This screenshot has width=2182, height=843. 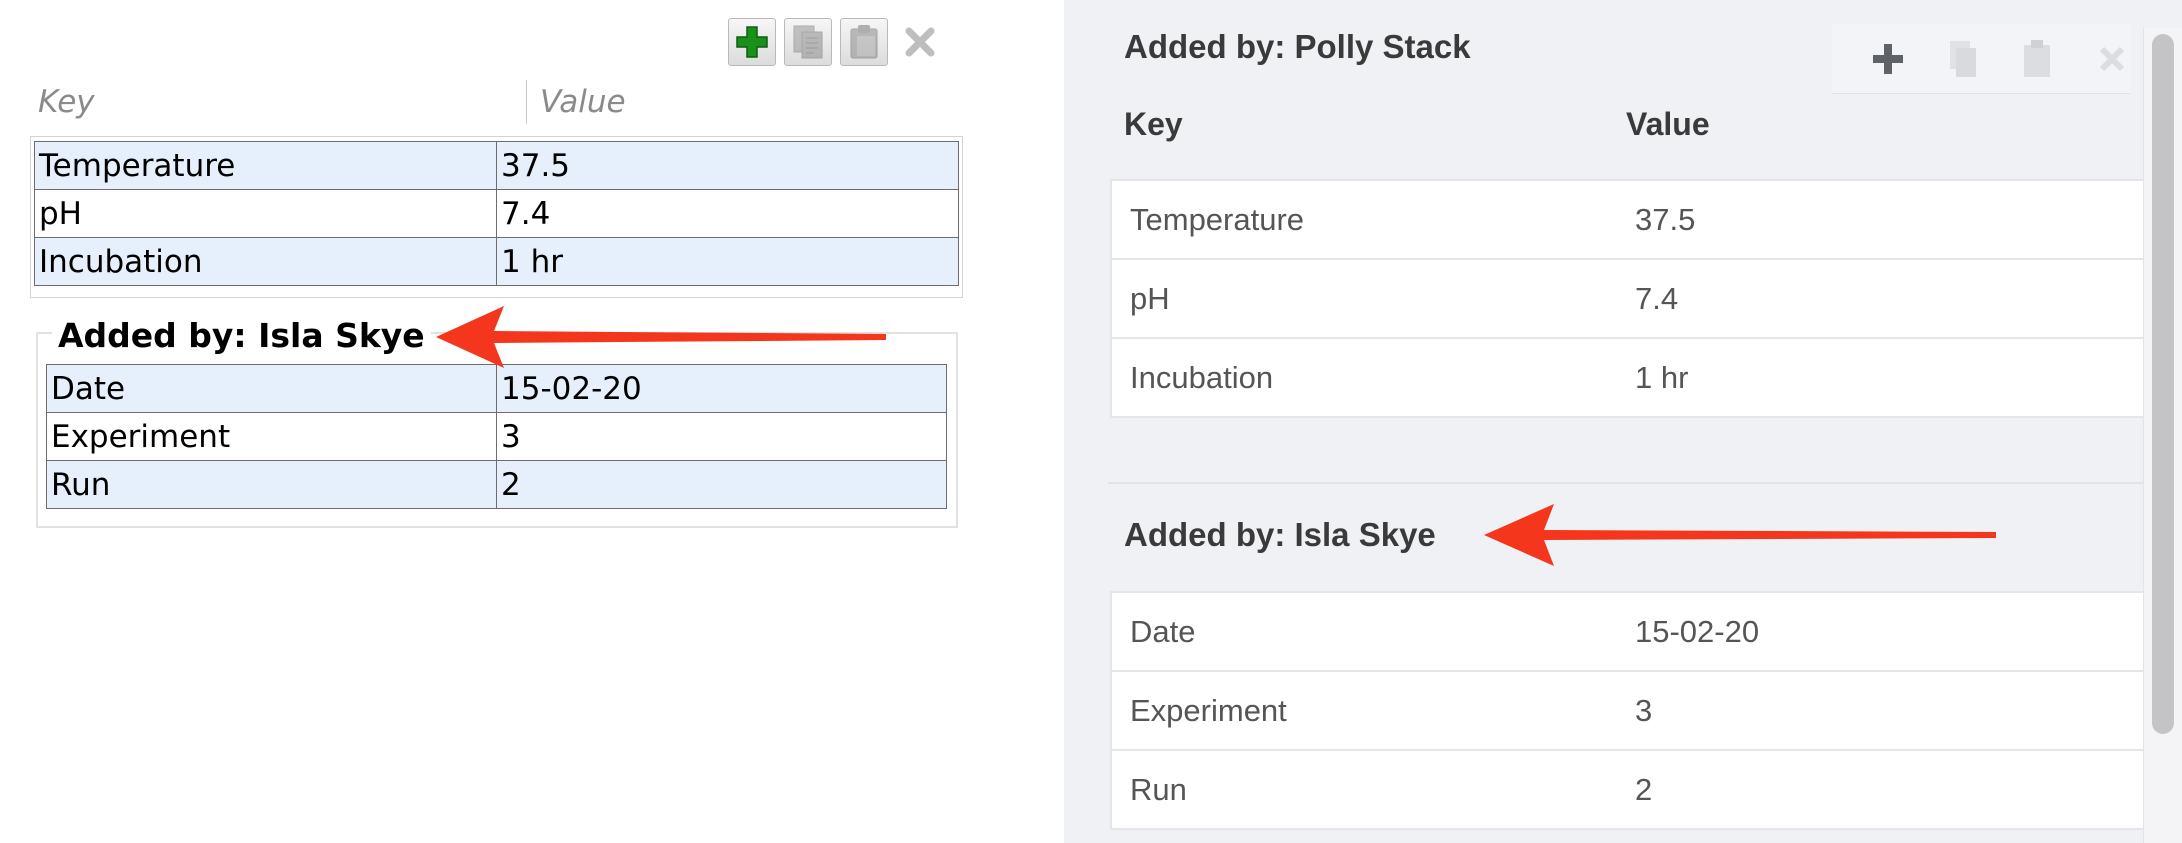 I want to click on scrollbar-thumb, so click(x=2163, y=384).